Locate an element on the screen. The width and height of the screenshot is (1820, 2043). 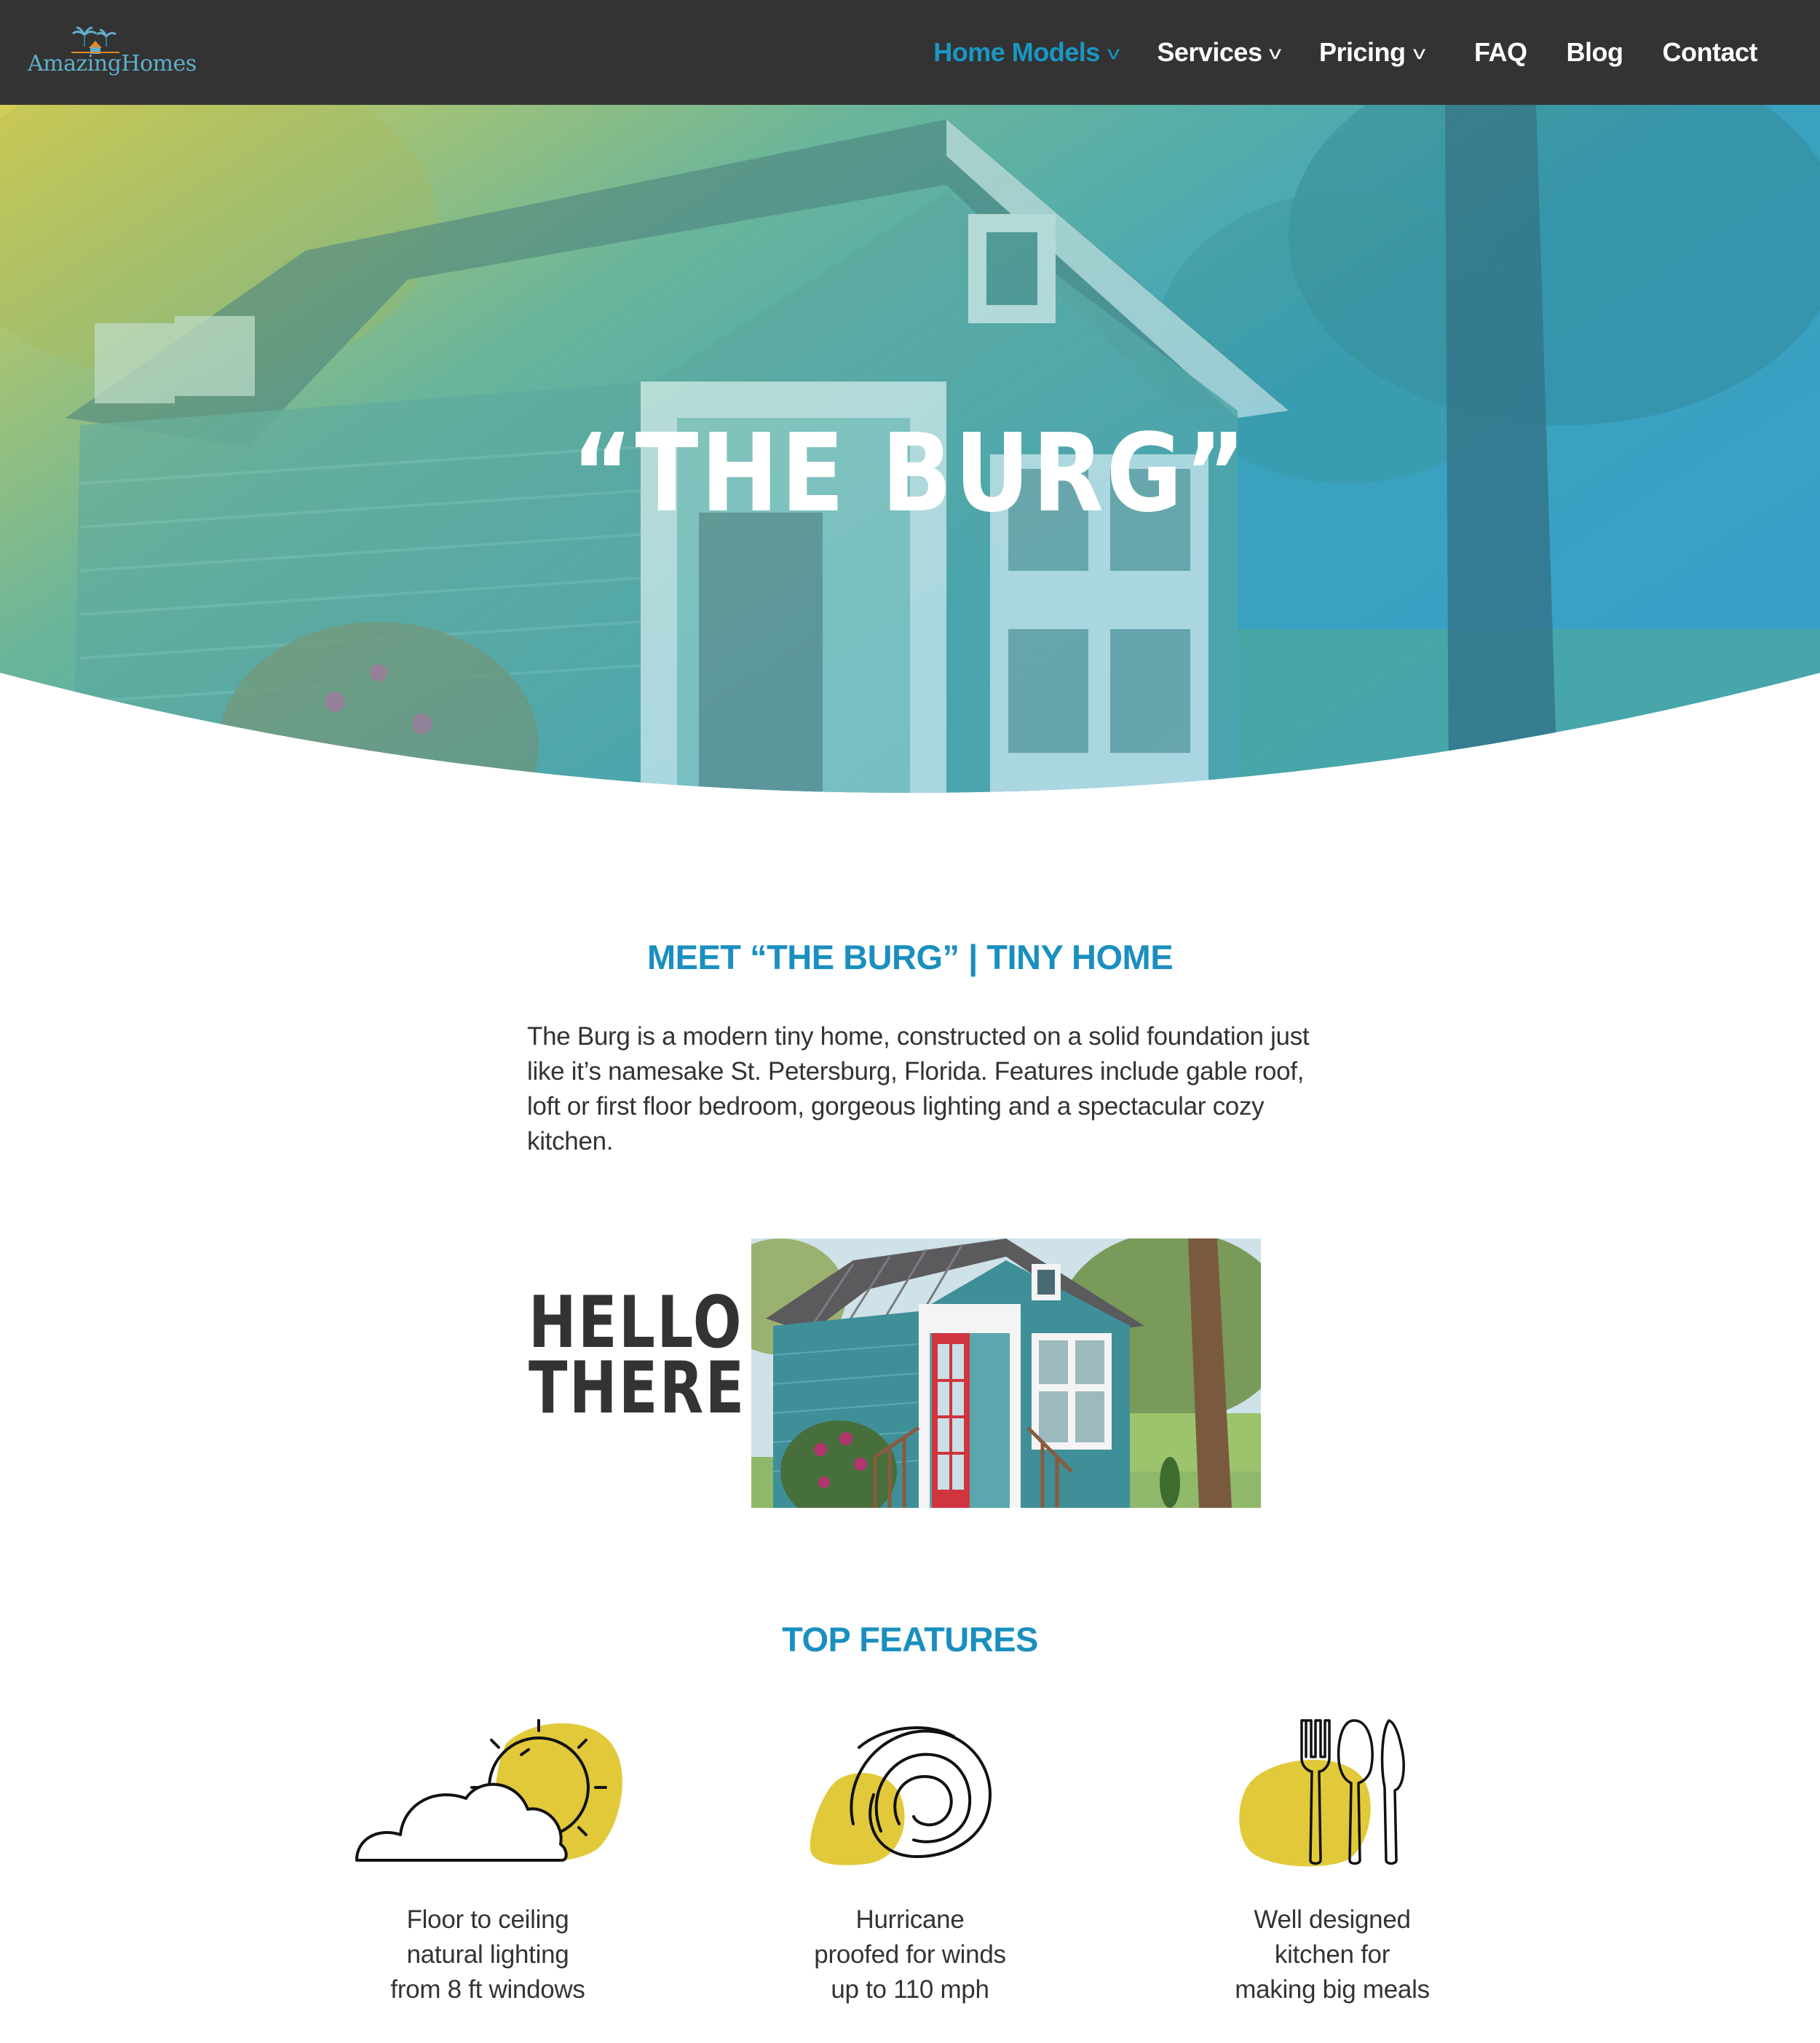
feature-line: proofed for winds is located at coordinates (910, 1954).